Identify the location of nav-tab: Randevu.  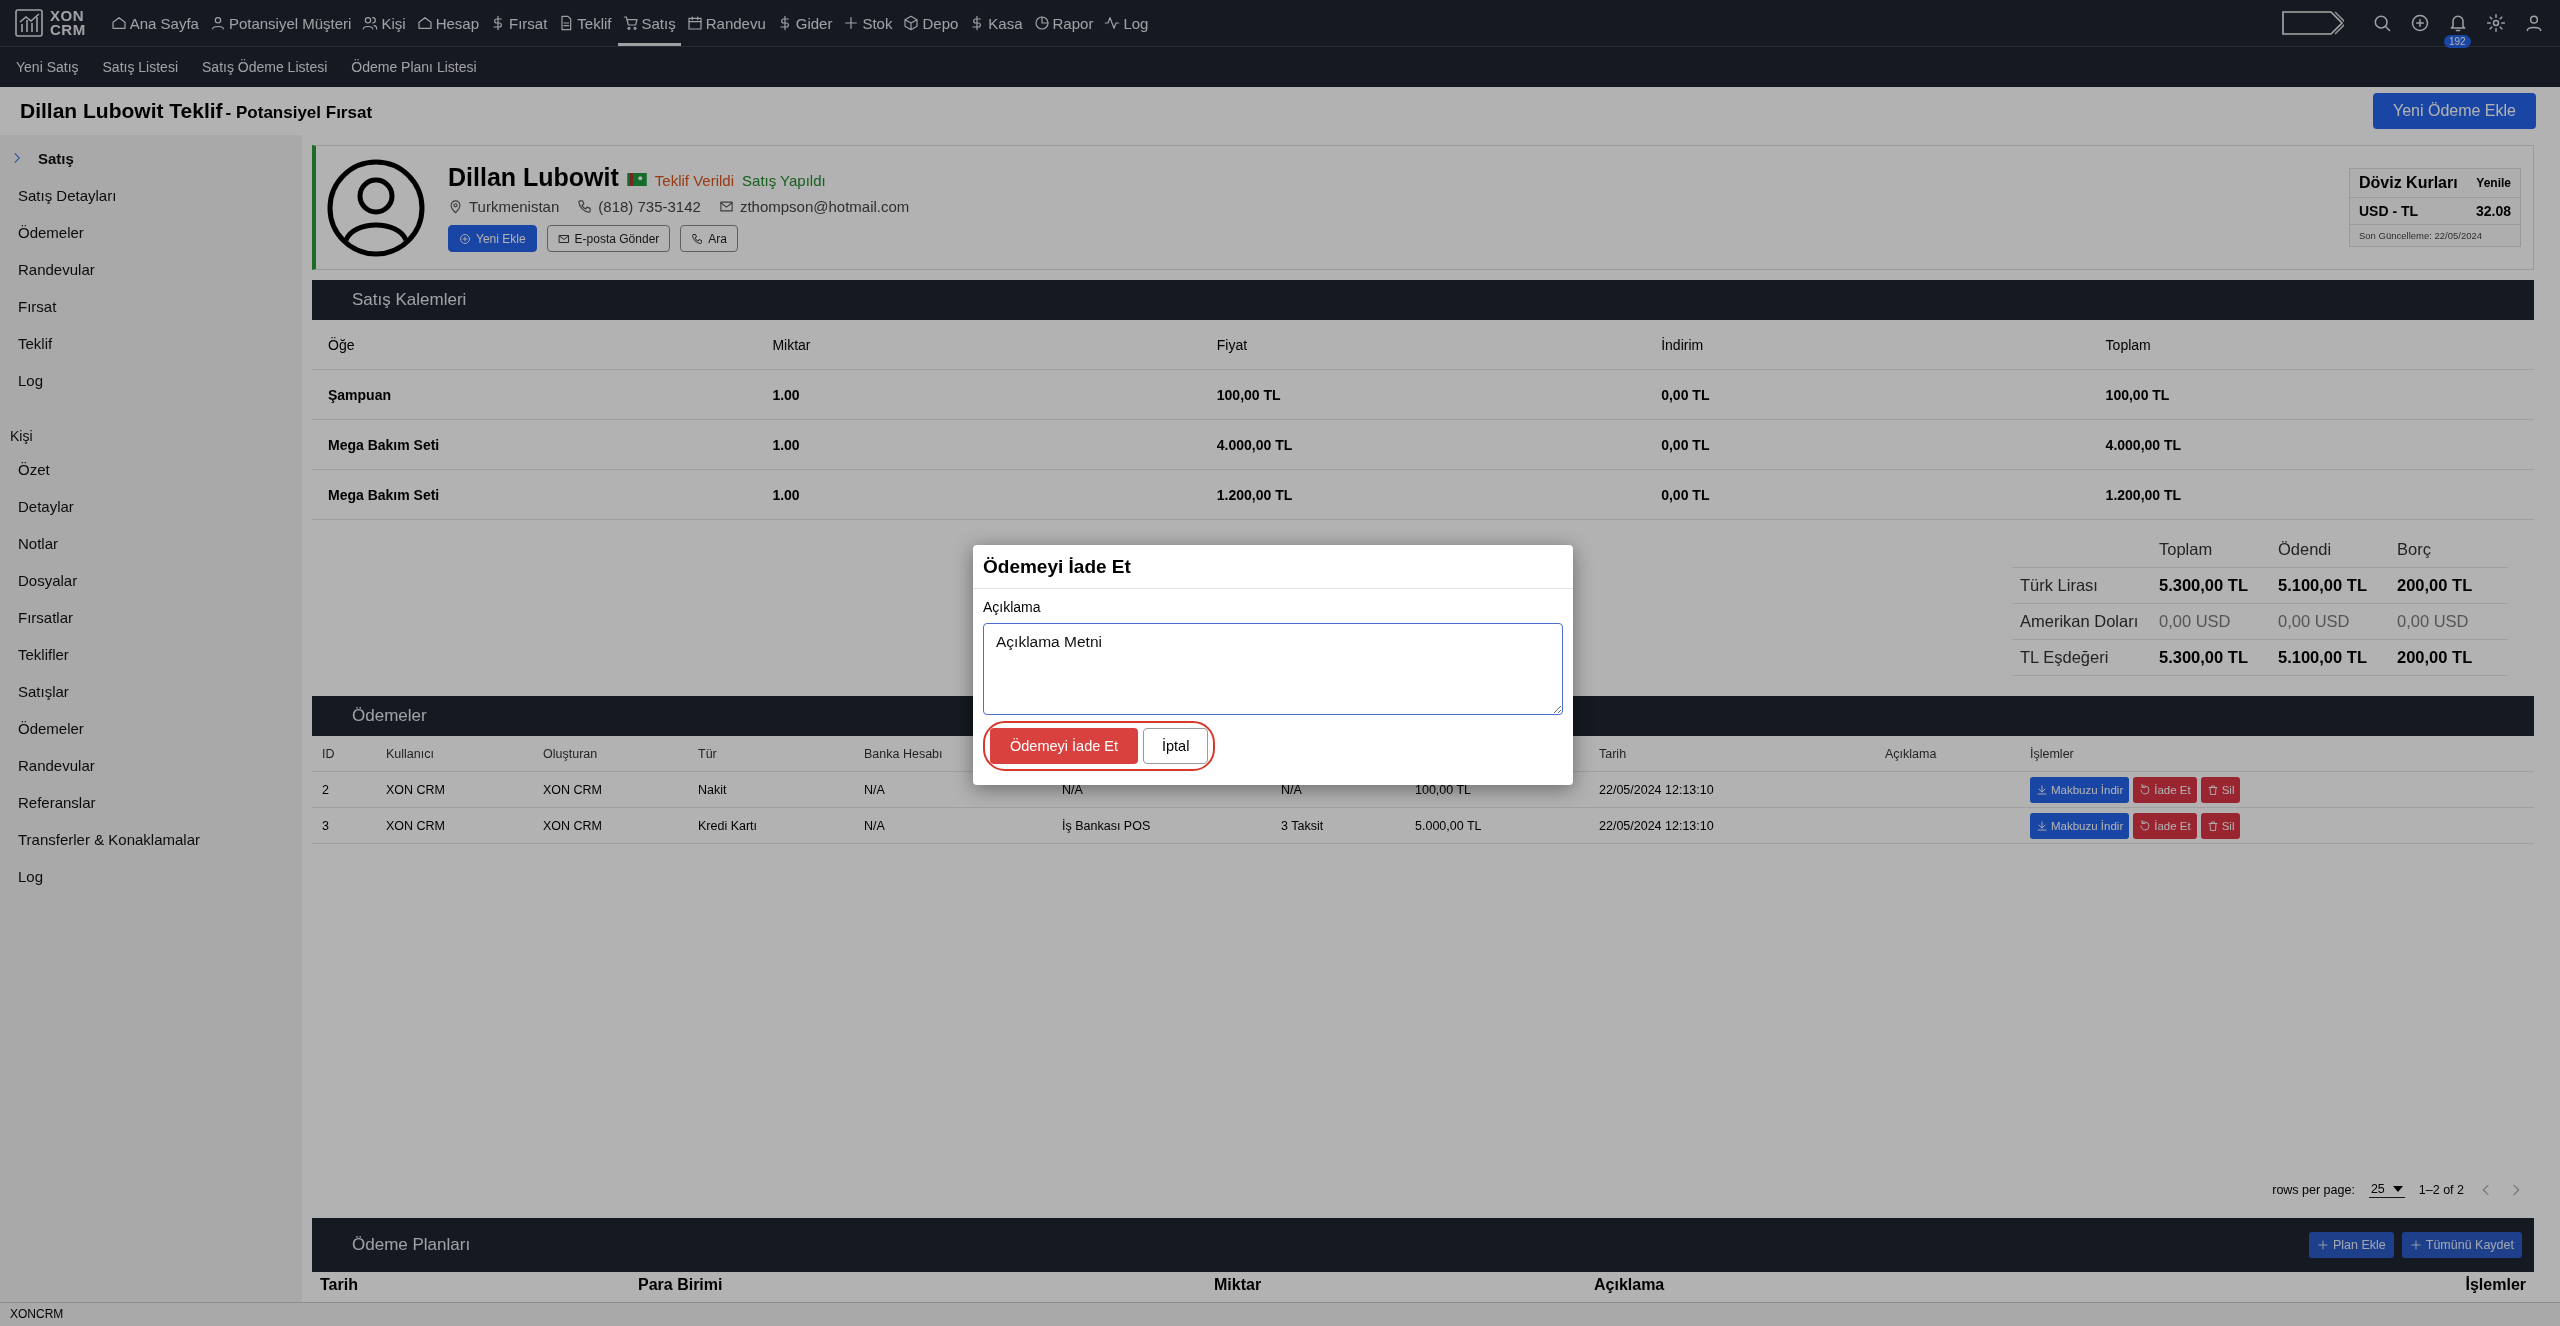
(726, 23).